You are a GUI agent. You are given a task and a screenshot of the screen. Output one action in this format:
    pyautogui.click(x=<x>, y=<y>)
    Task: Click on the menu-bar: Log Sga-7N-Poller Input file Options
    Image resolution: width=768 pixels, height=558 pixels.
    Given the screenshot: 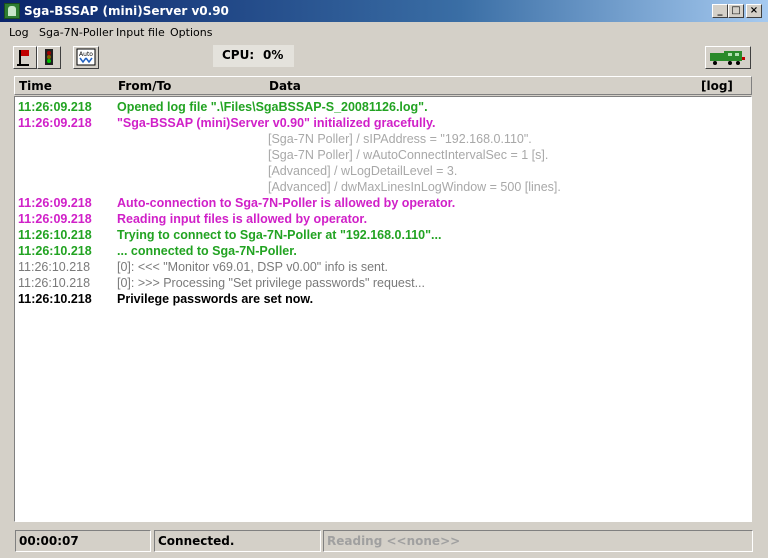 What is the action you would take?
    pyautogui.click(x=384, y=32)
    